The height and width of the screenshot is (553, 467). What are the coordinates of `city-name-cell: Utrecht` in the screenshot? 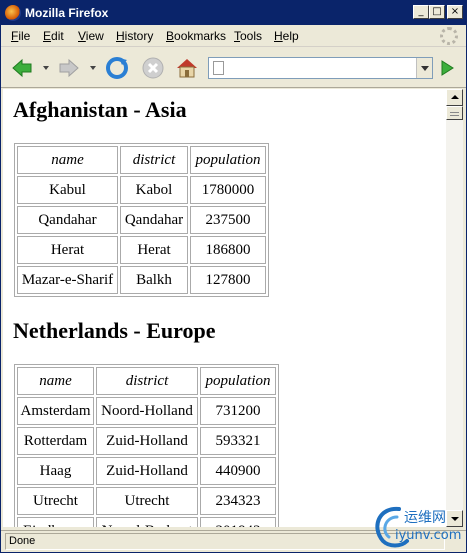 It's located at (55, 501).